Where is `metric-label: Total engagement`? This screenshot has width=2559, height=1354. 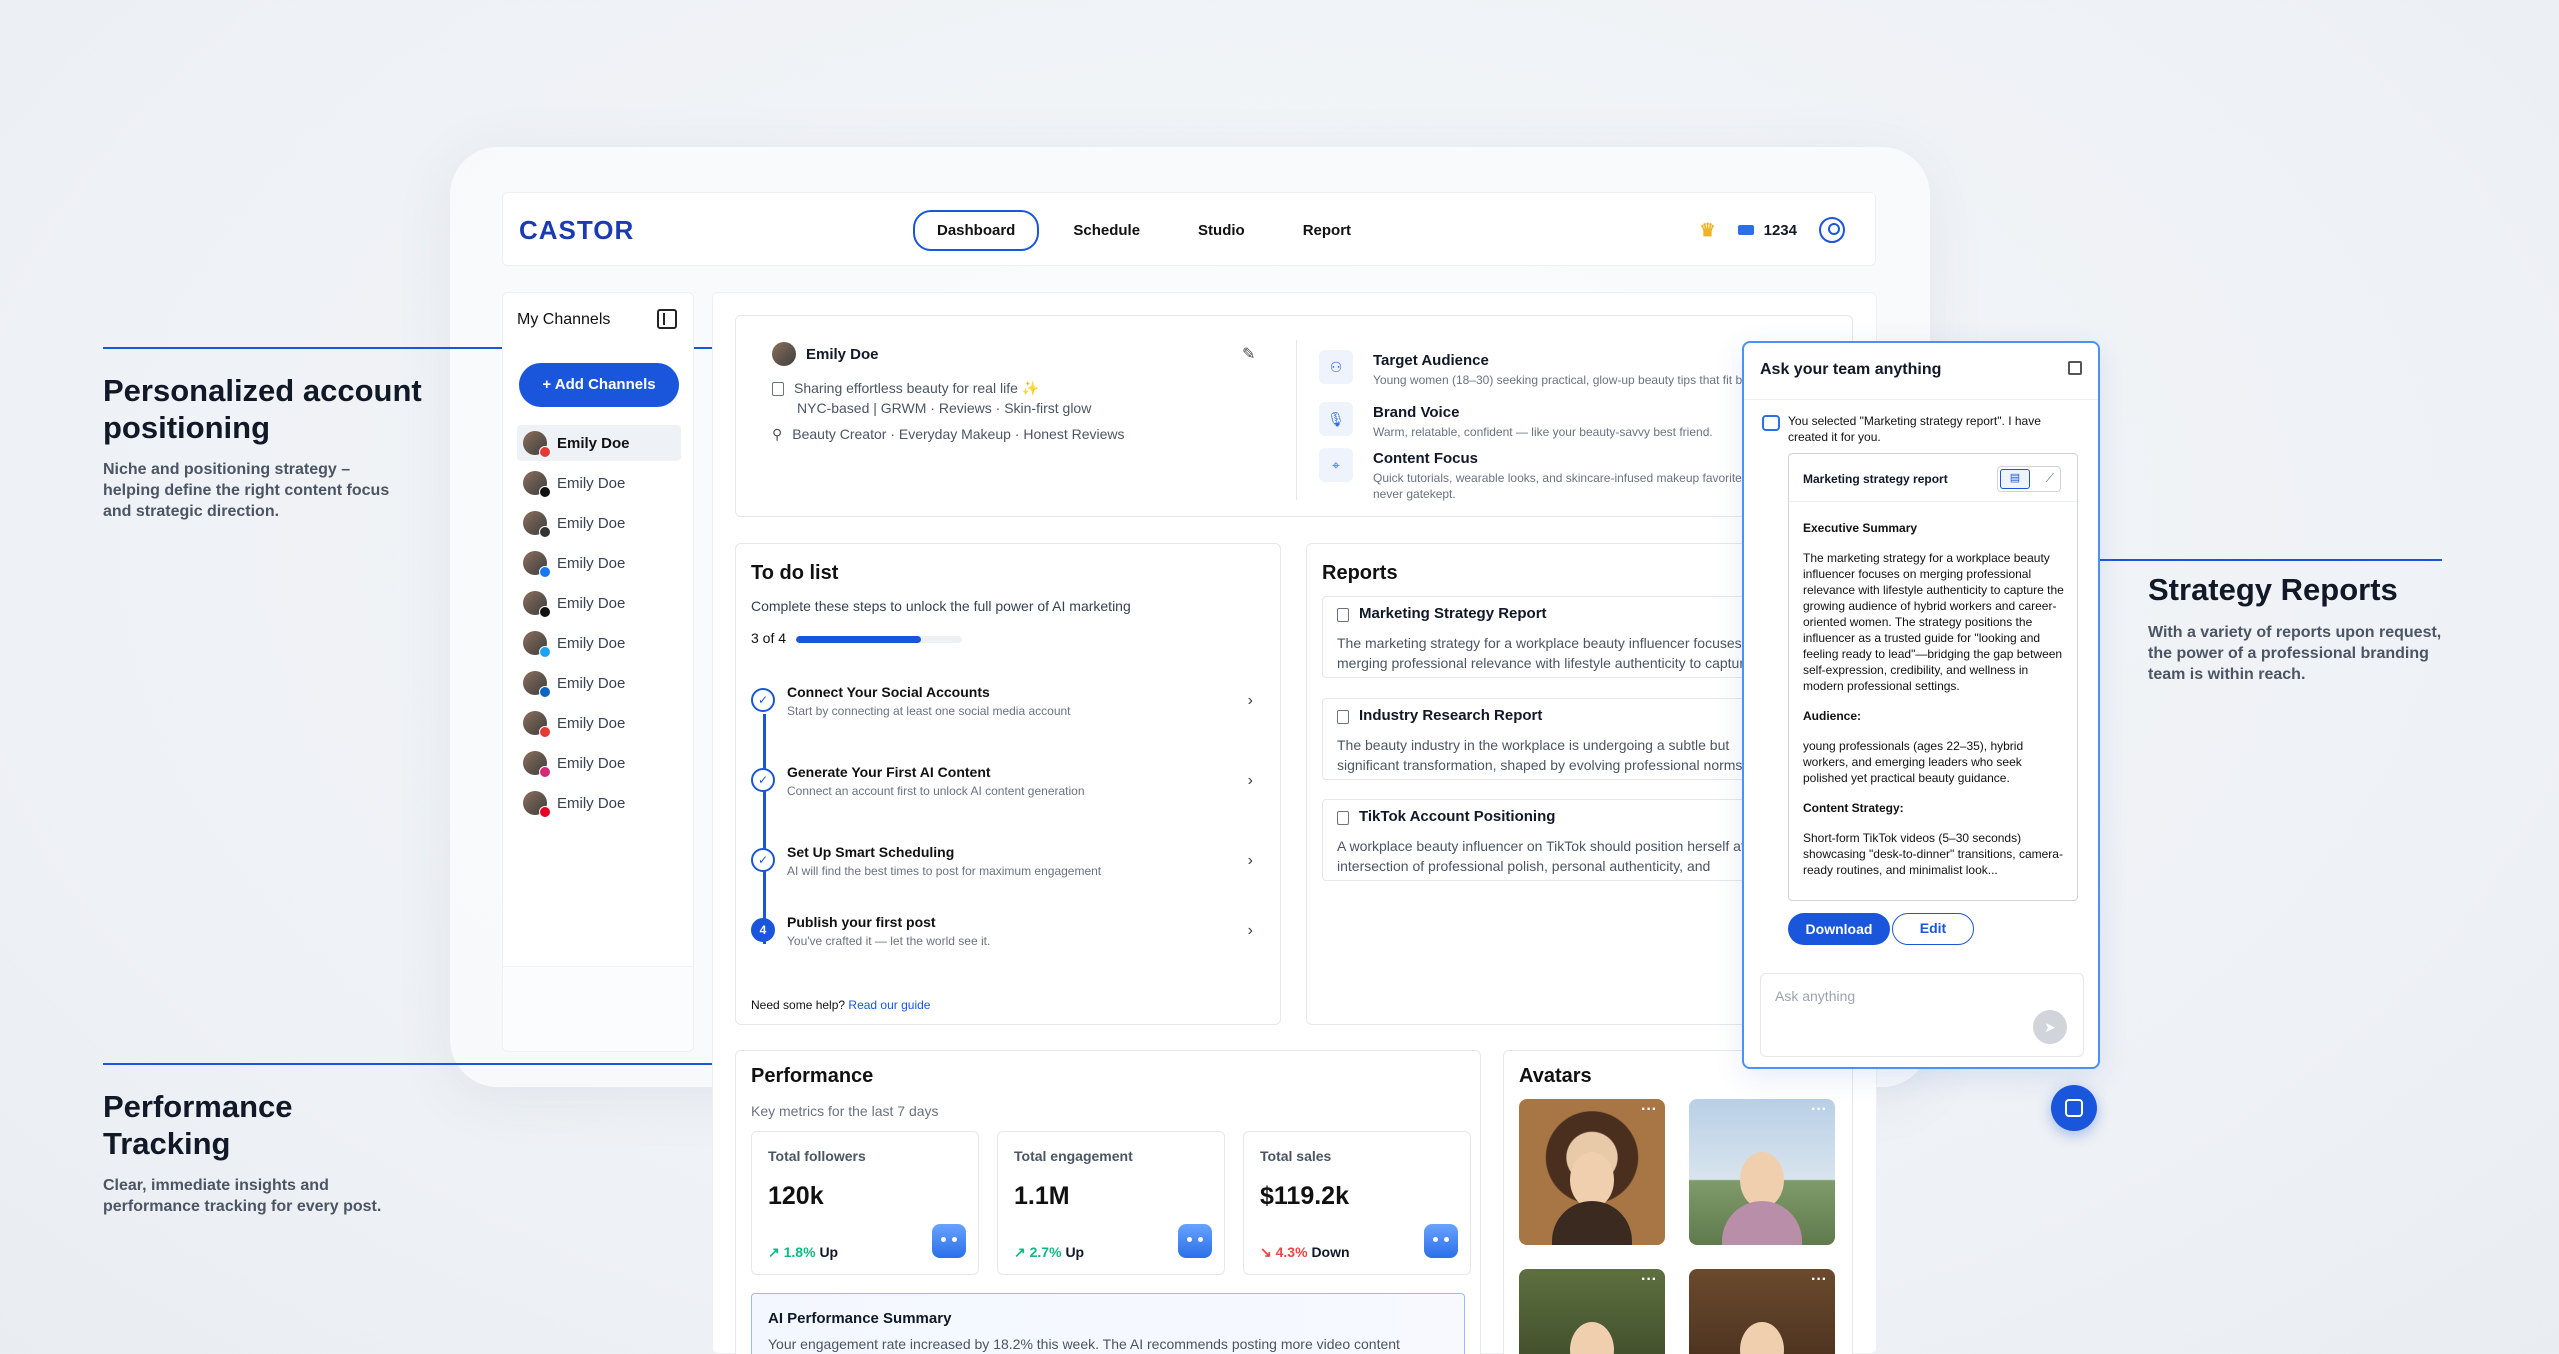 metric-label: Total engagement is located at coordinates (1073, 1156).